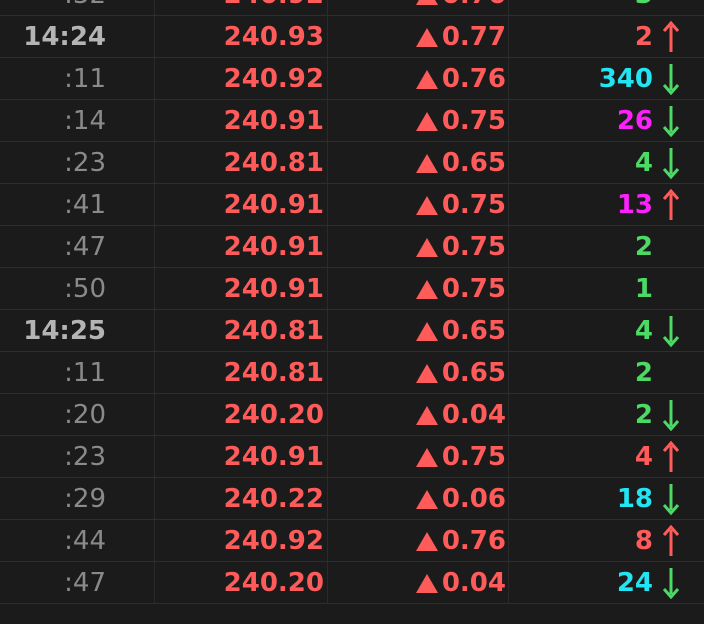 This screenshot has height=624, width=704. I want to click on trade-change: 0.06, so click(473, 499).